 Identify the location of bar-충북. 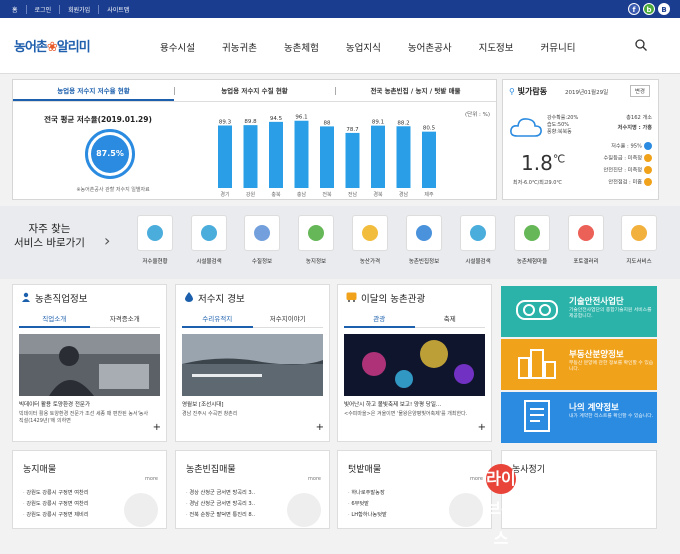
(276, 154).